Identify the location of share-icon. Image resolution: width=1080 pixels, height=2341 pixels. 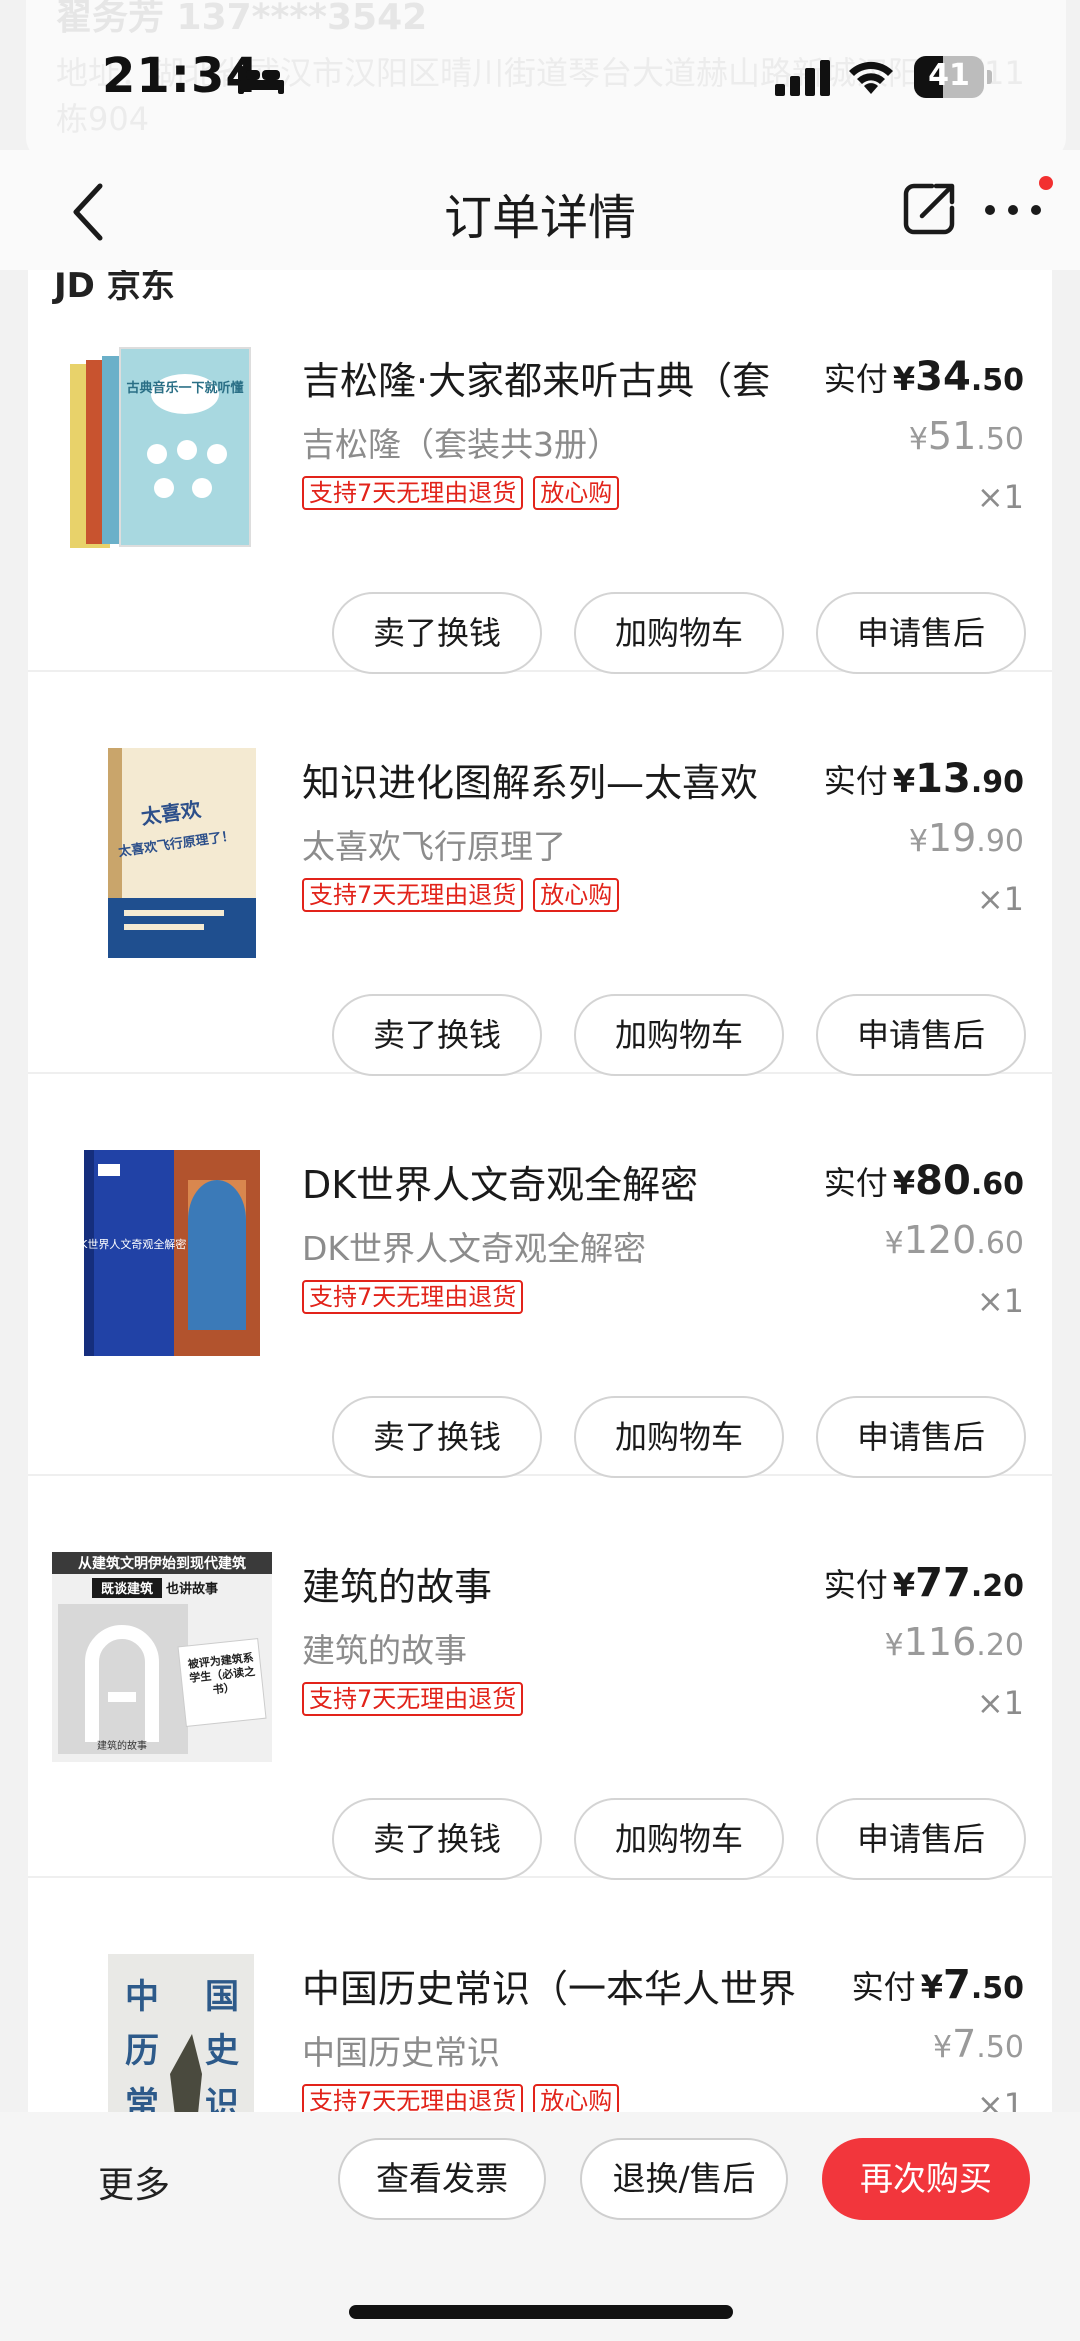
(929, 208).